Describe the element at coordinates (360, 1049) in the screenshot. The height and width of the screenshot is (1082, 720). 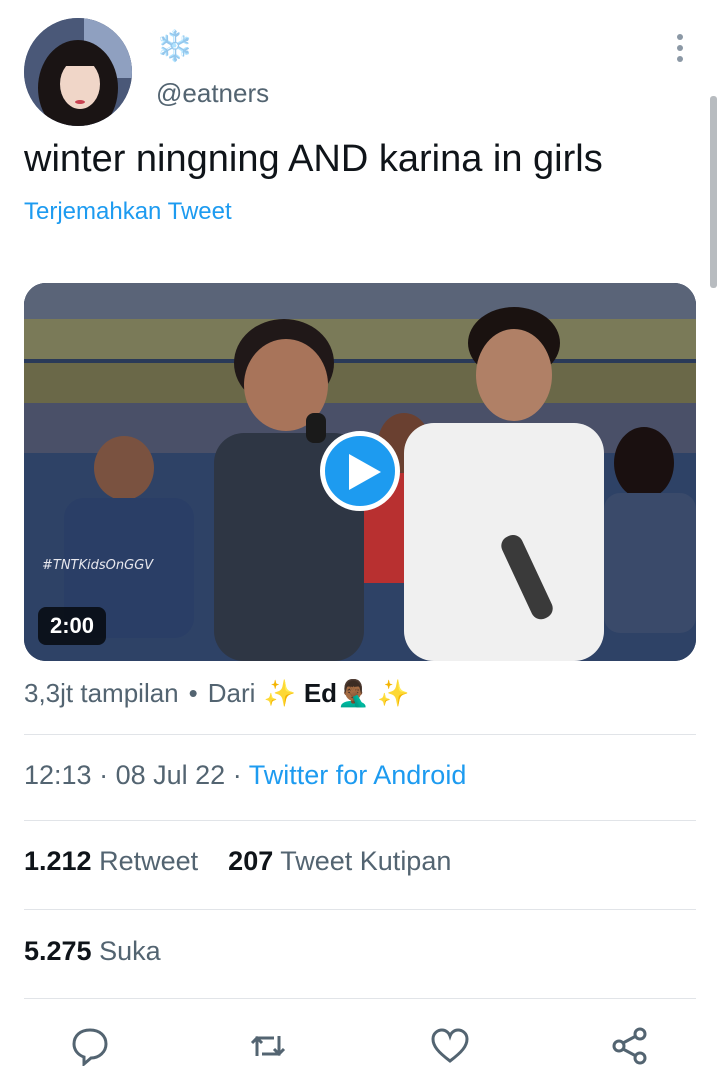
I see `action-bar` at that location.